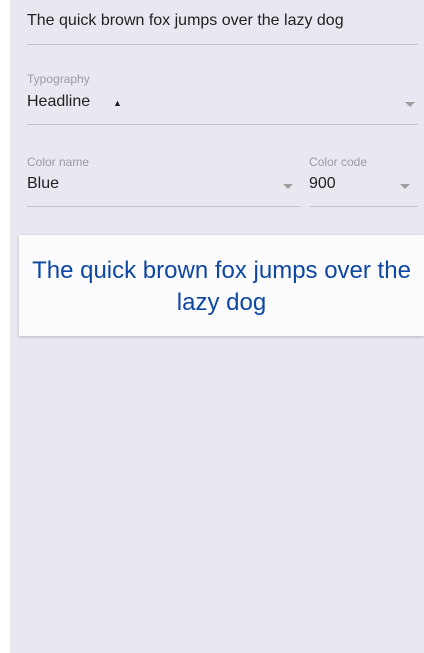 Image resolution: width=424 pixels, height=653 pixels. I want to click on mouse-cursor-icon: ▲, so click(117, 103).